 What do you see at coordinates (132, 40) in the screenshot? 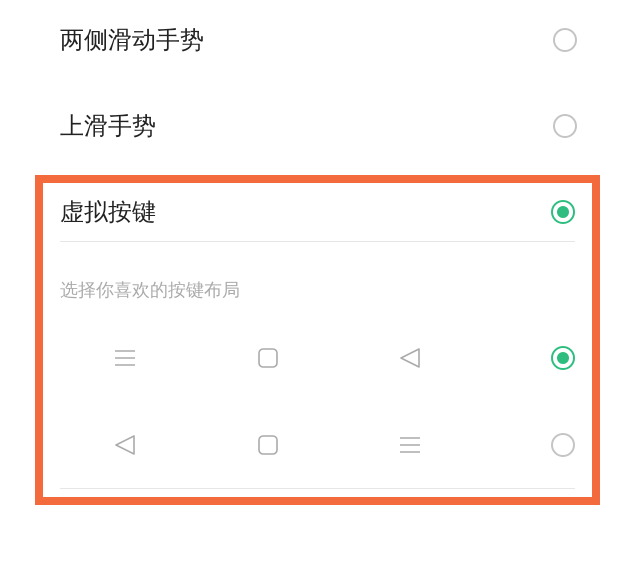
I see `option-label: 两侧滑动手势` at bounding box center [132, 40].